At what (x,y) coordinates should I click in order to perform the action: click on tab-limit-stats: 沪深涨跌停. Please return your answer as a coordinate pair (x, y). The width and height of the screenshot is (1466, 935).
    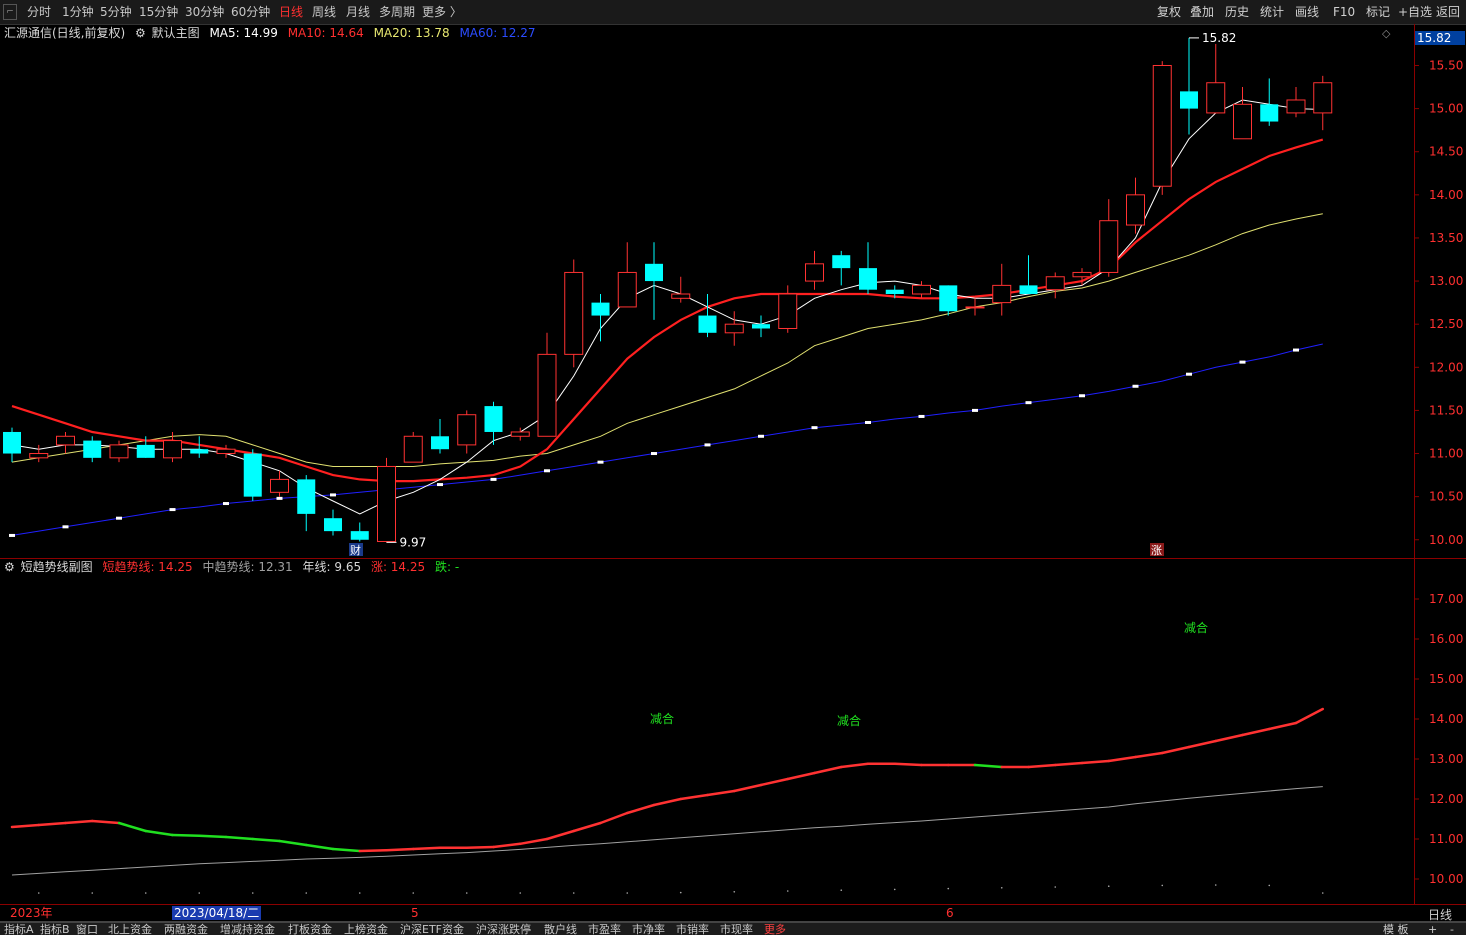
    Looking at the image, I should click on (503, 929).